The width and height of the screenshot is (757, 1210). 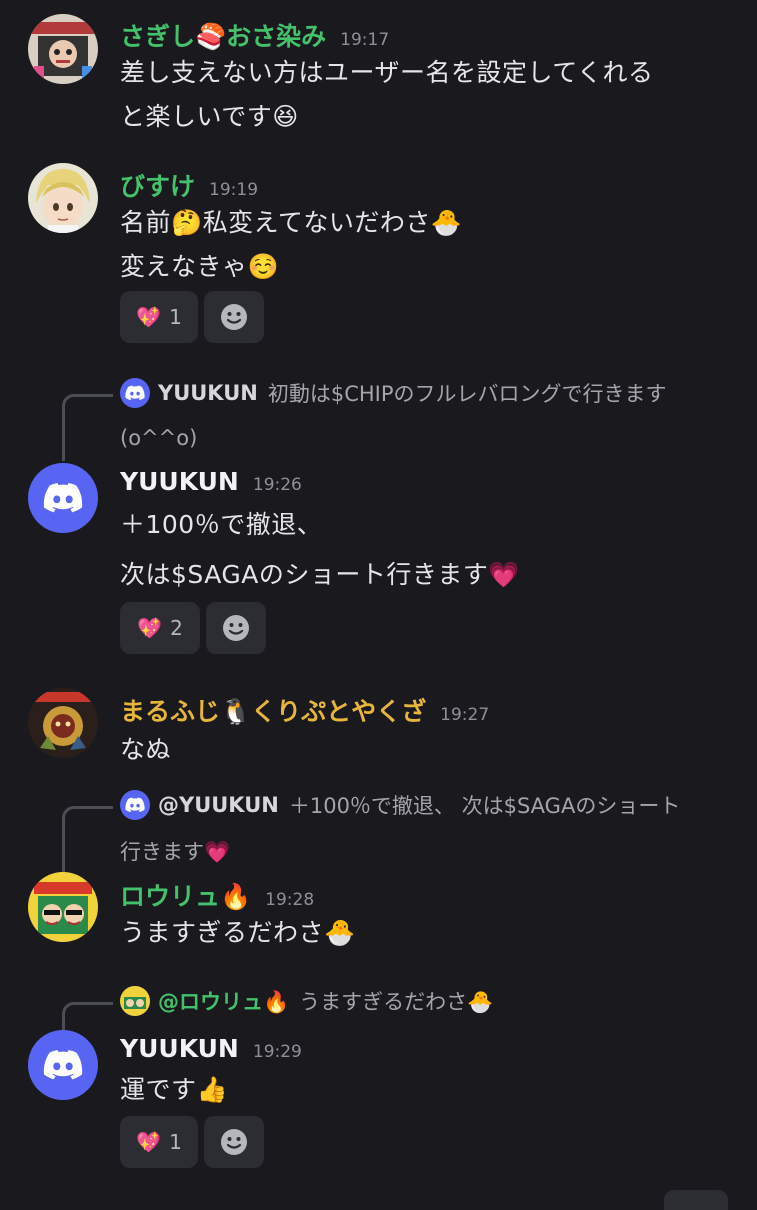 I want to click on reply-preview: YUUKUN 初動は$CHIPのフルレバロングで行きます, so click(x=393, y=393).